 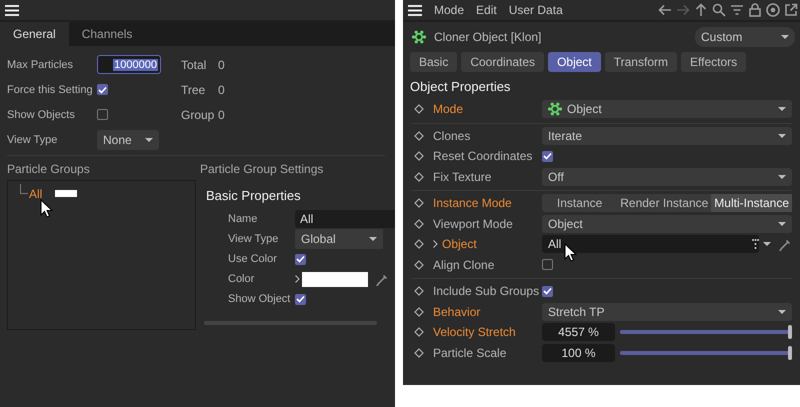 What do you see at coordinates (419, 37) in the screenshot?
I see `cloner-icon` at bounding box center [419, 37].